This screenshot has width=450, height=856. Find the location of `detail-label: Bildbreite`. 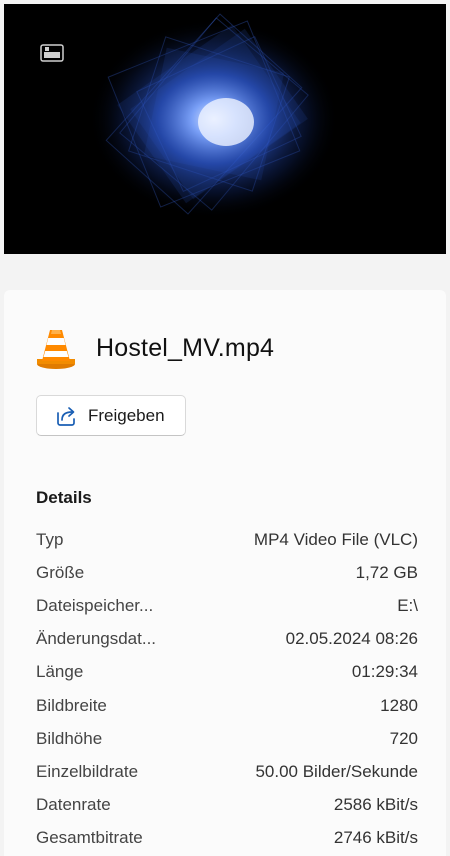

detail-label: Bildbreite is located at coordinates (71, 705).